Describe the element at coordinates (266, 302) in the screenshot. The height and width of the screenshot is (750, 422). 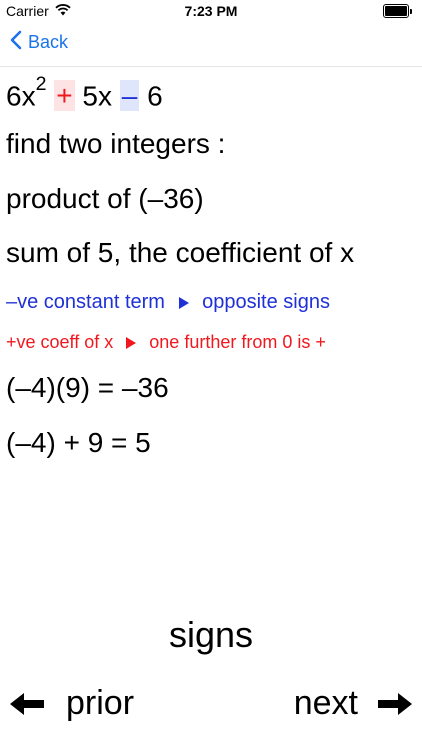
I see `opposite-signs-label: opposite signs` at that location.